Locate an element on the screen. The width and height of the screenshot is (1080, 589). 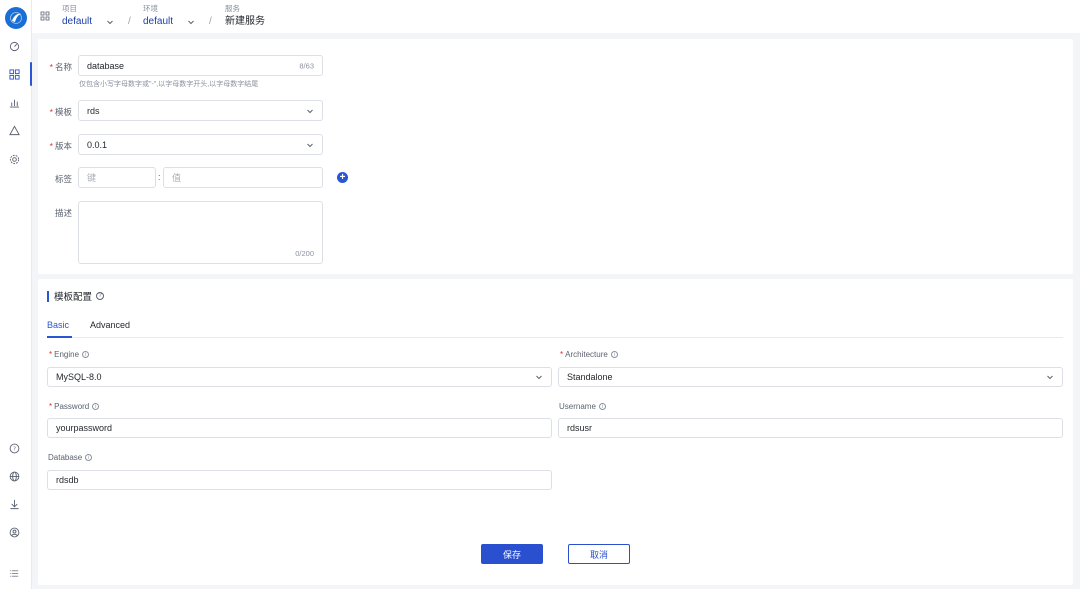
version-value: 0.0.1 is located at coordinates (97, 144).